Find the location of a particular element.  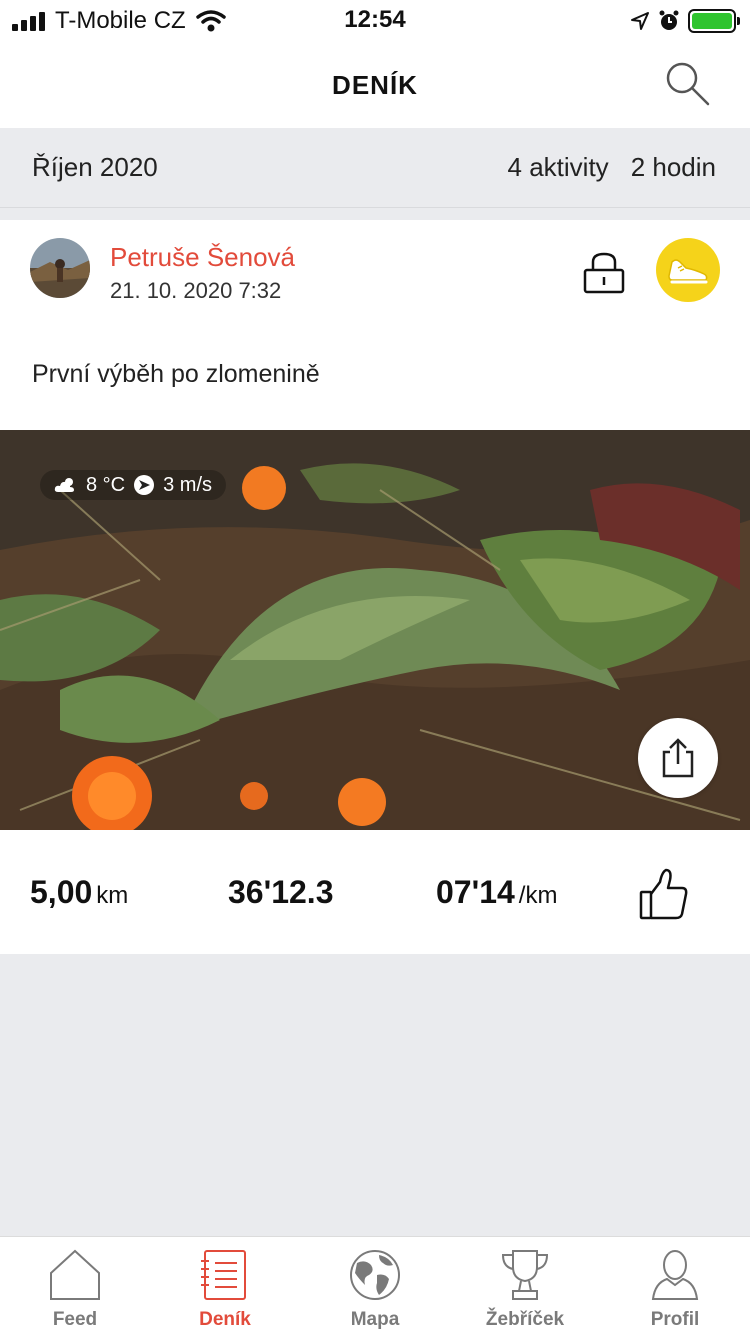

share-button is located at coordinates (678, 758).